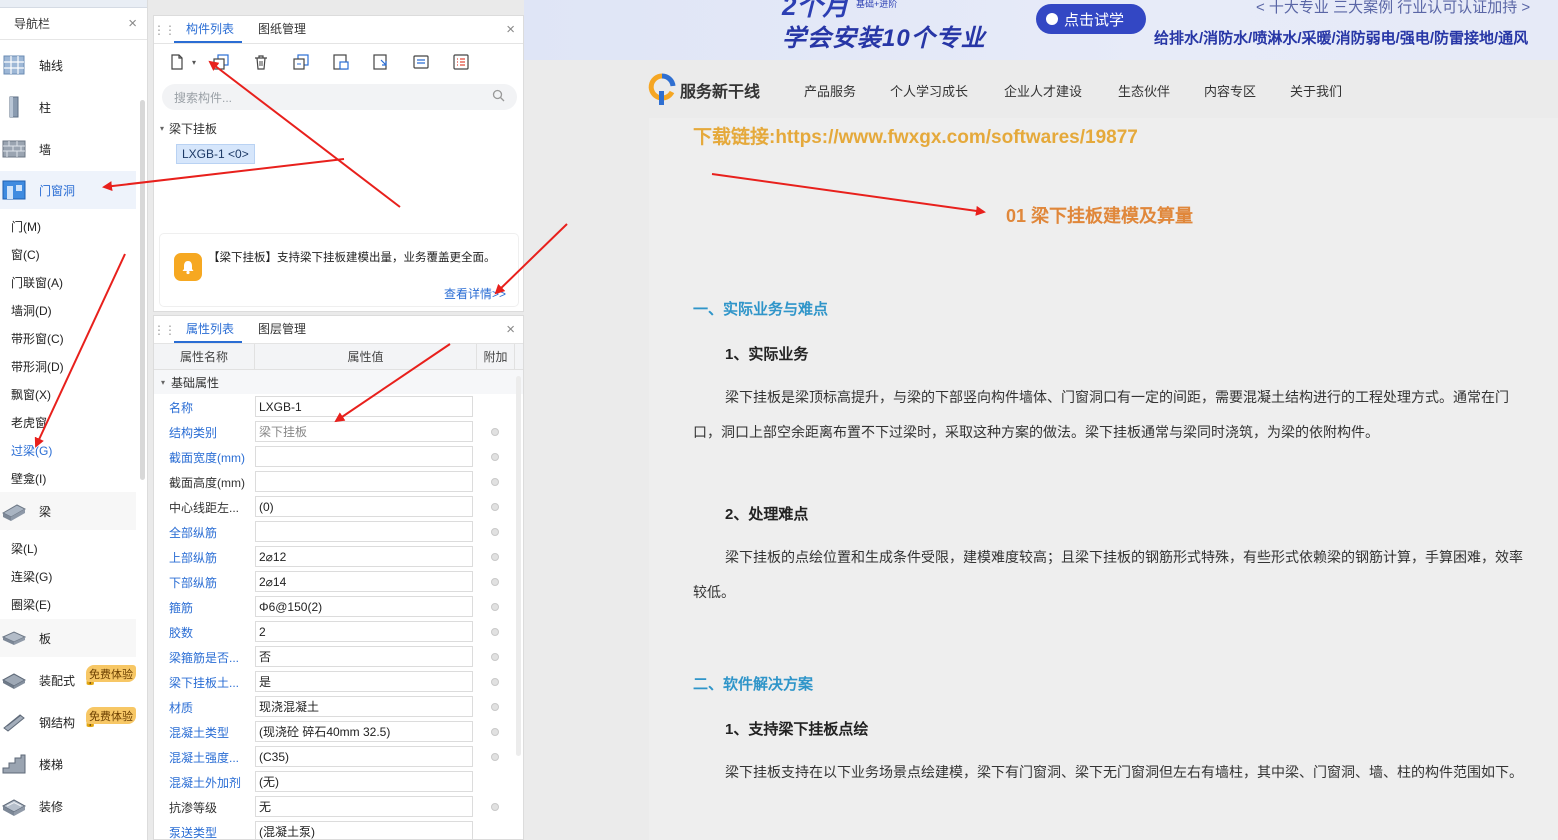 This screenshot has height=840, width=1558. Describe the element at coordinates (364, 506) in the screenshot. I see `property-value-field: (0)` at that location.